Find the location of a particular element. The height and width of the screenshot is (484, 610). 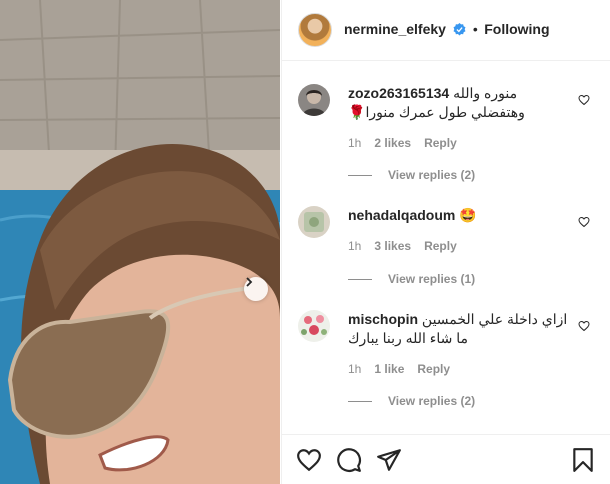

star-struck-emoji: 🤩 is located at coordinates (468, 215).